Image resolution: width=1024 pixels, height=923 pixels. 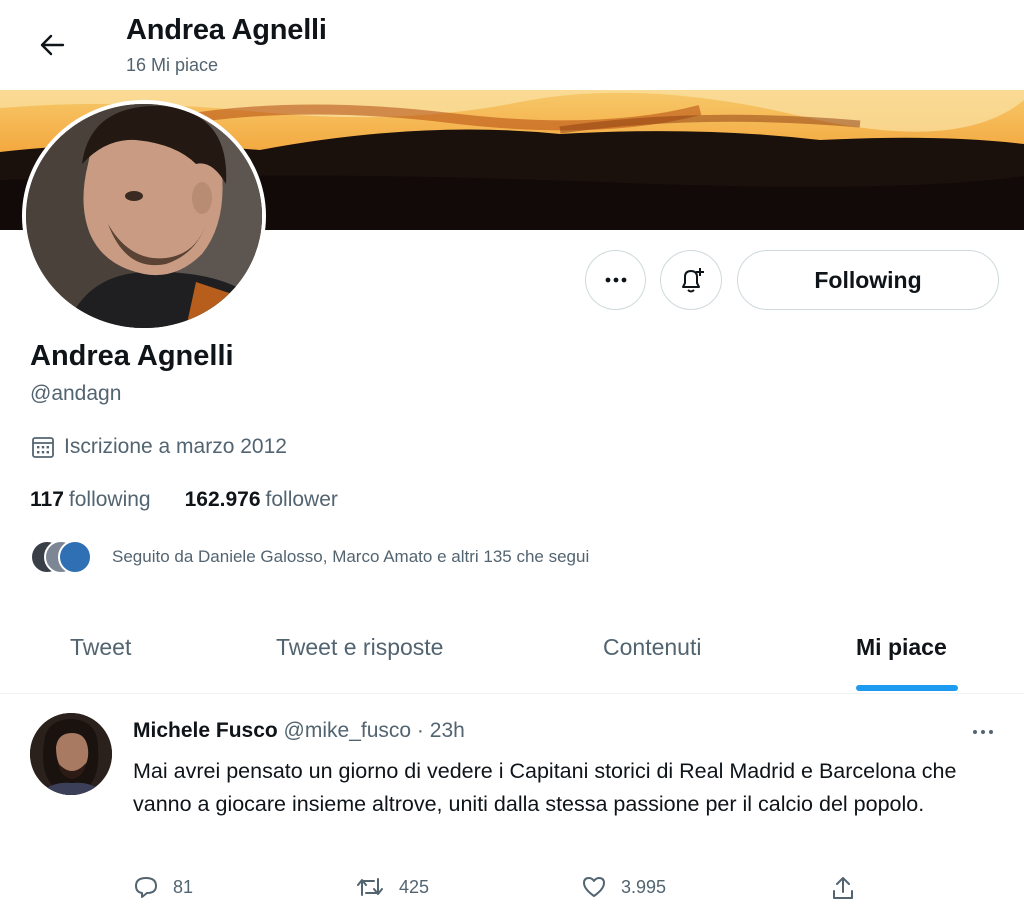 I want to click on tweet-actions: 81 425 3.995, so click(x=513, y=893).